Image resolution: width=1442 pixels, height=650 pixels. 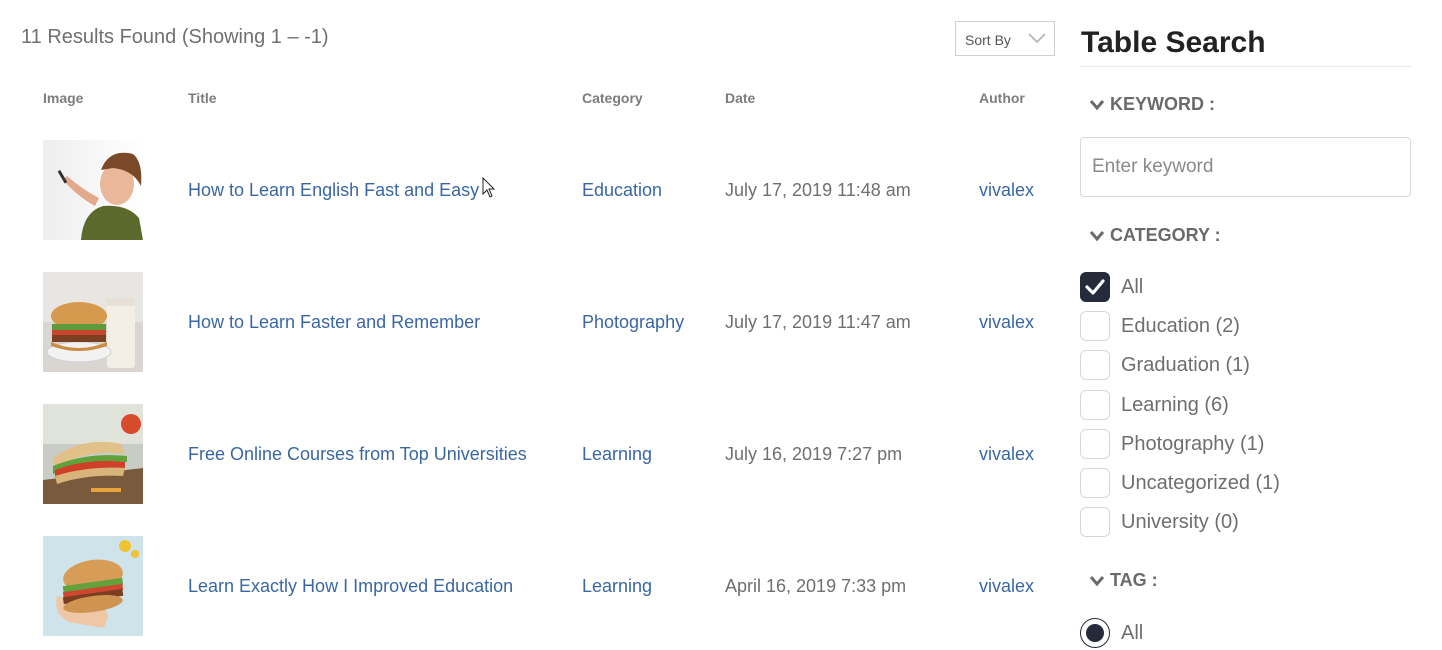 I want to click on category-option-label: Graduation (1), so click(x=1185, y=364).